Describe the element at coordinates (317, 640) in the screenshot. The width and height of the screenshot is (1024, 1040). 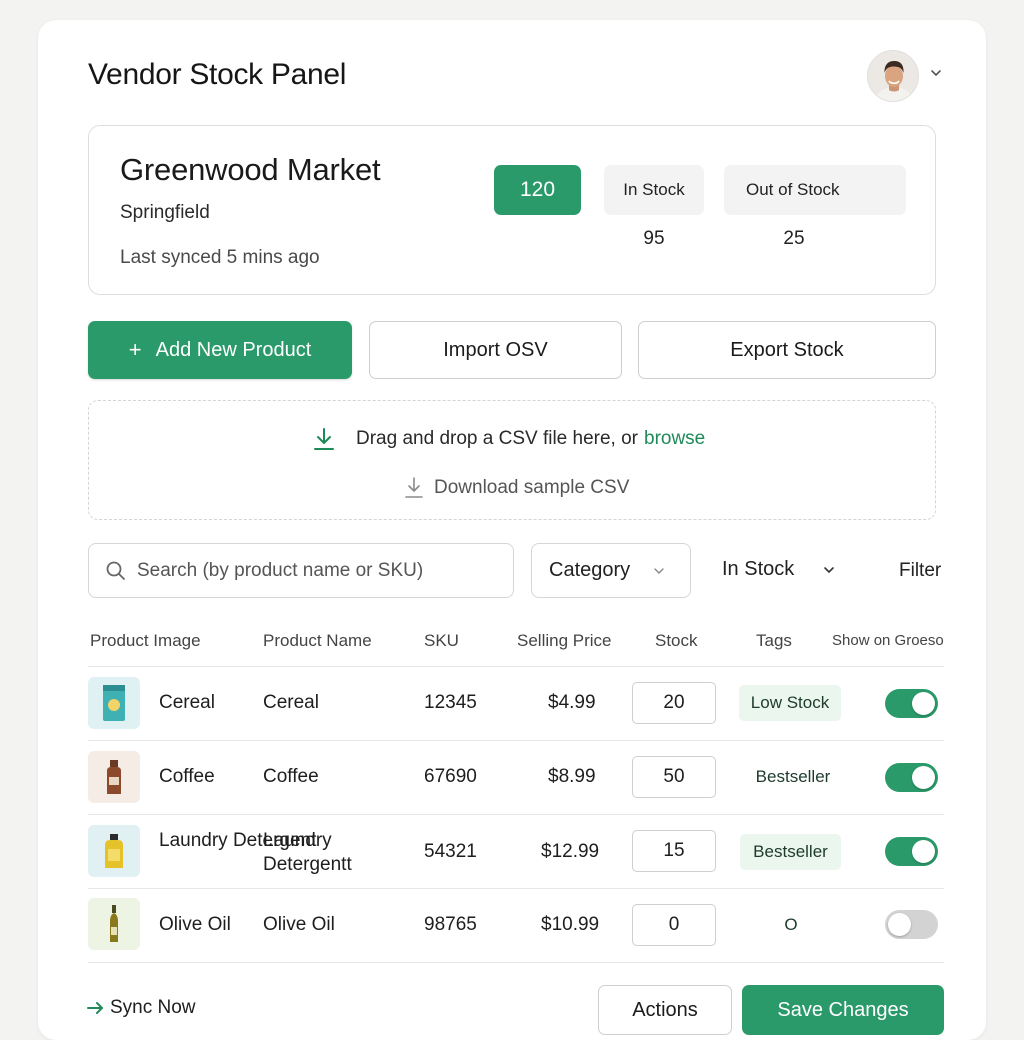
I see `col-header-name: Product Name` at that location.